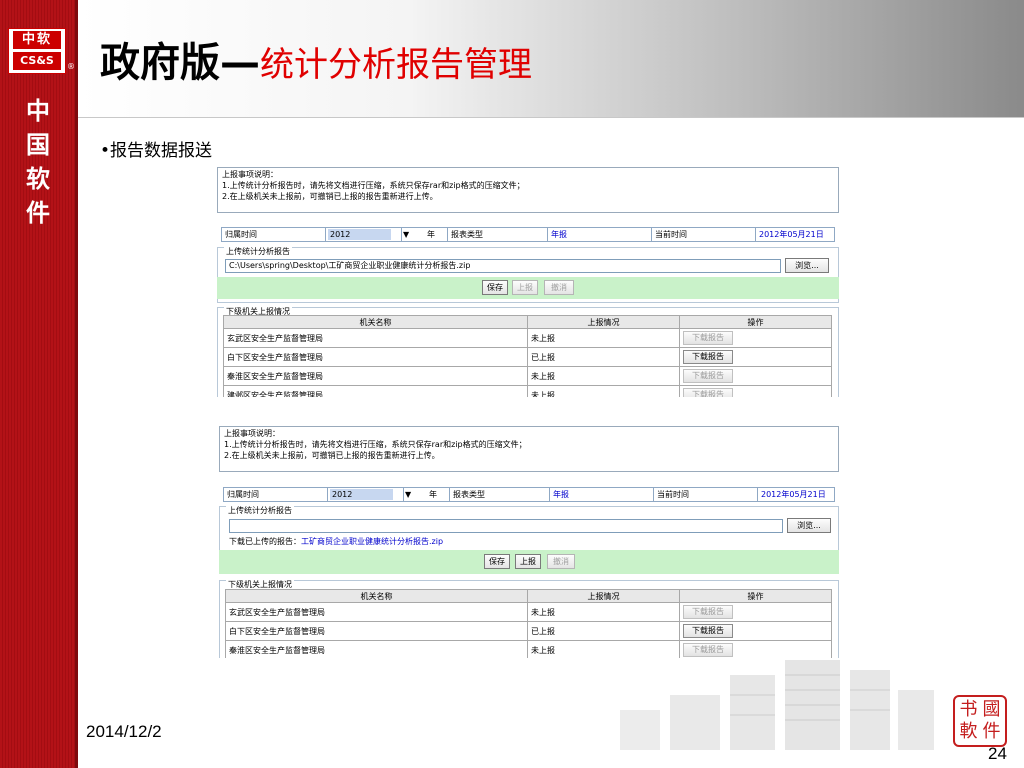  Describe the element at coordinates (38, 161) in the screenshot. I see `vertical-brand-text: 中国软件` at that location.